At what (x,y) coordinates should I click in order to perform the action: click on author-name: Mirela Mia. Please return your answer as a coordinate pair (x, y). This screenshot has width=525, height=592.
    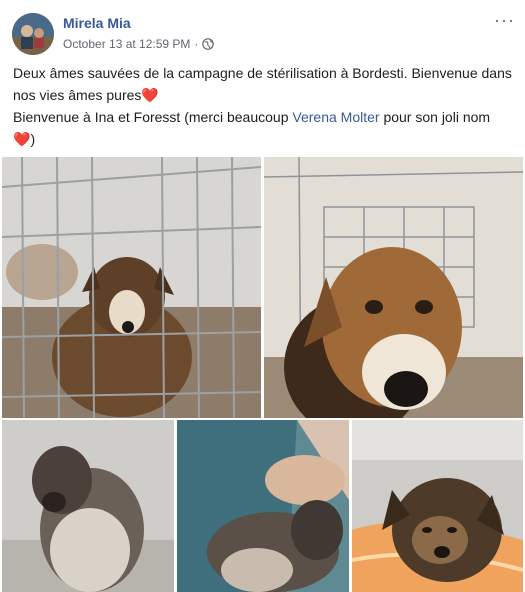
    Looking at the image, I should click on (97, 23).